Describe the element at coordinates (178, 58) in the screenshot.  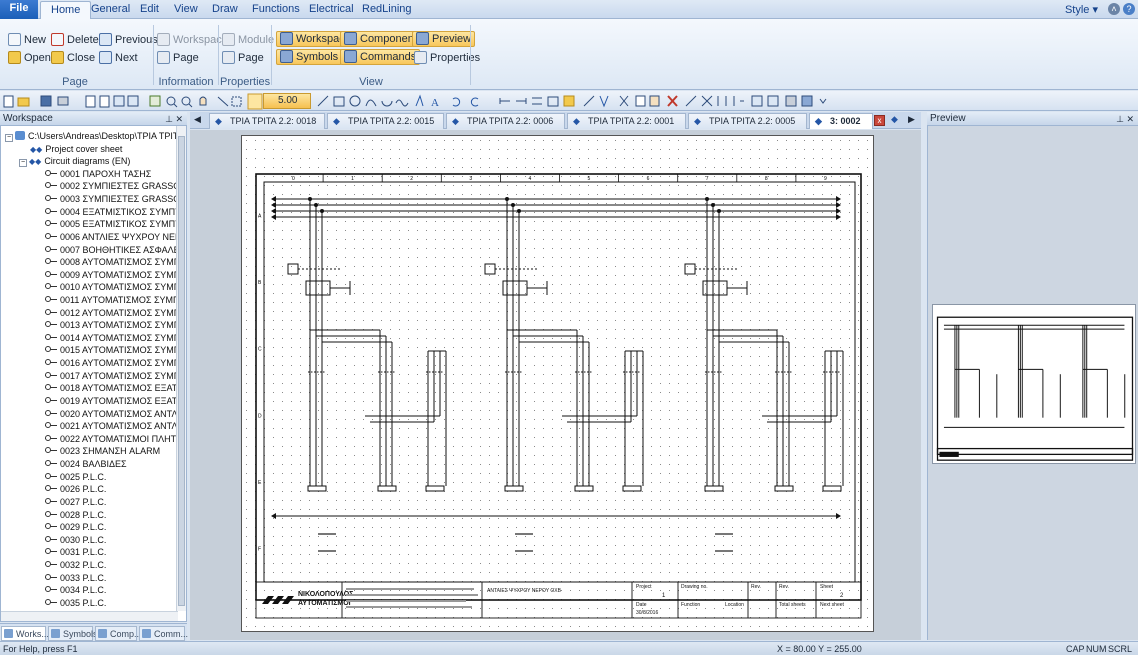
I see `information-page-button: Page` at that location.